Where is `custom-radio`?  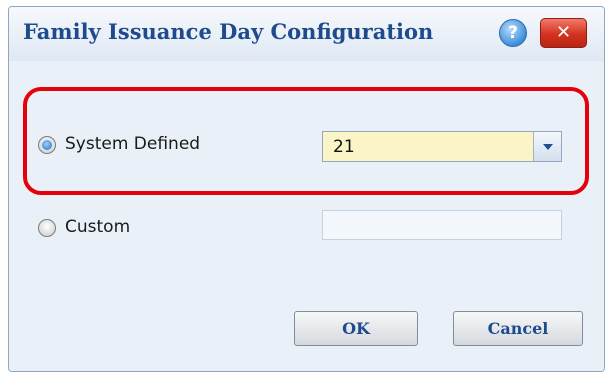 custom-radio is located at coordinates (47, 228).